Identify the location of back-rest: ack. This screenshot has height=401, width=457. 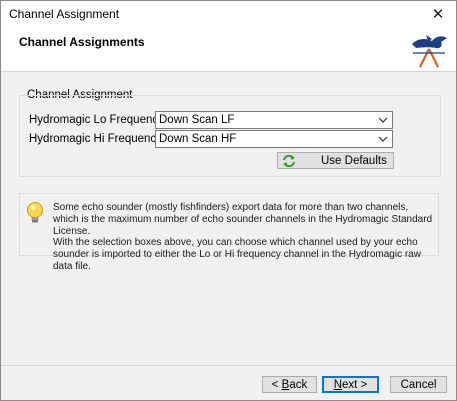
(298, 384).